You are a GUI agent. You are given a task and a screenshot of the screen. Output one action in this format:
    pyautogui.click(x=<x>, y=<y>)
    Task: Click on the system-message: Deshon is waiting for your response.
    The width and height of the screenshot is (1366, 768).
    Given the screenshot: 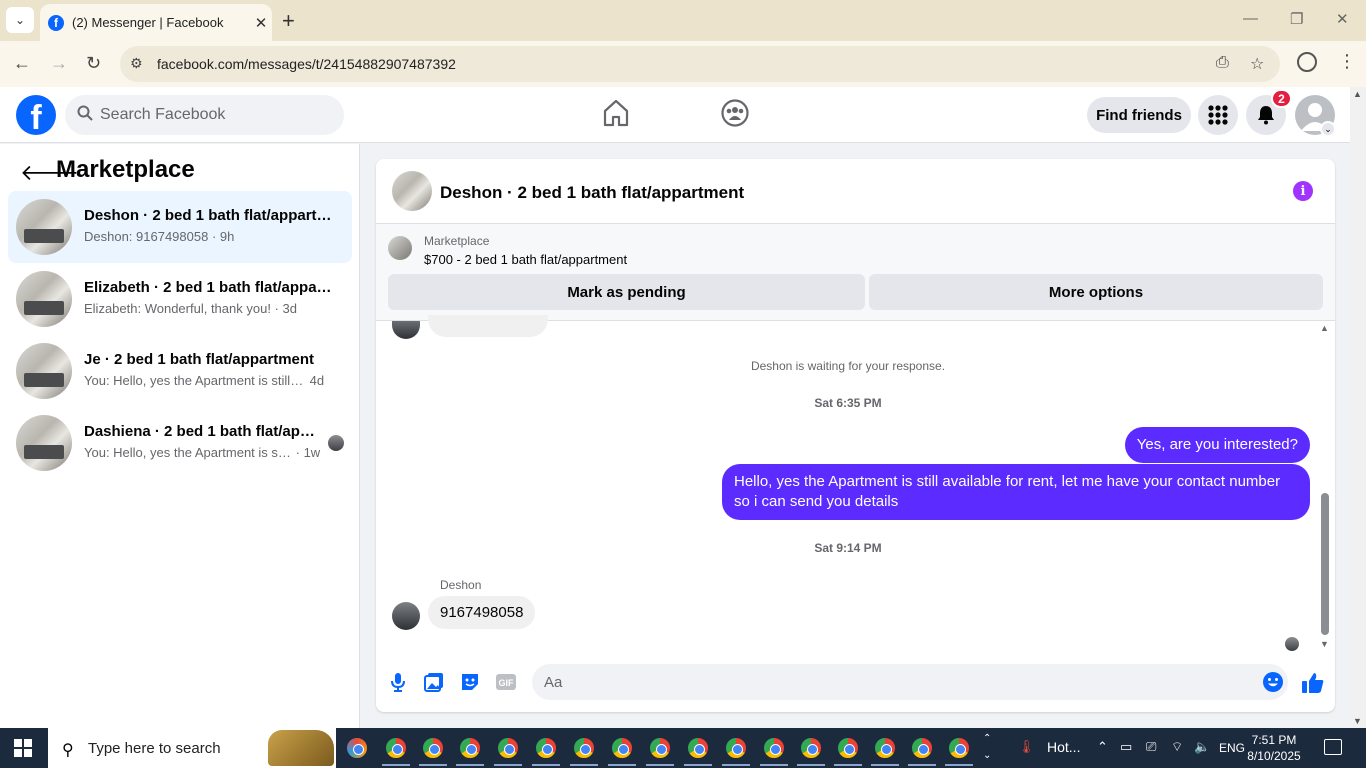 What is the action you would take?
    pyautogui.click(x=848, y=366)
    